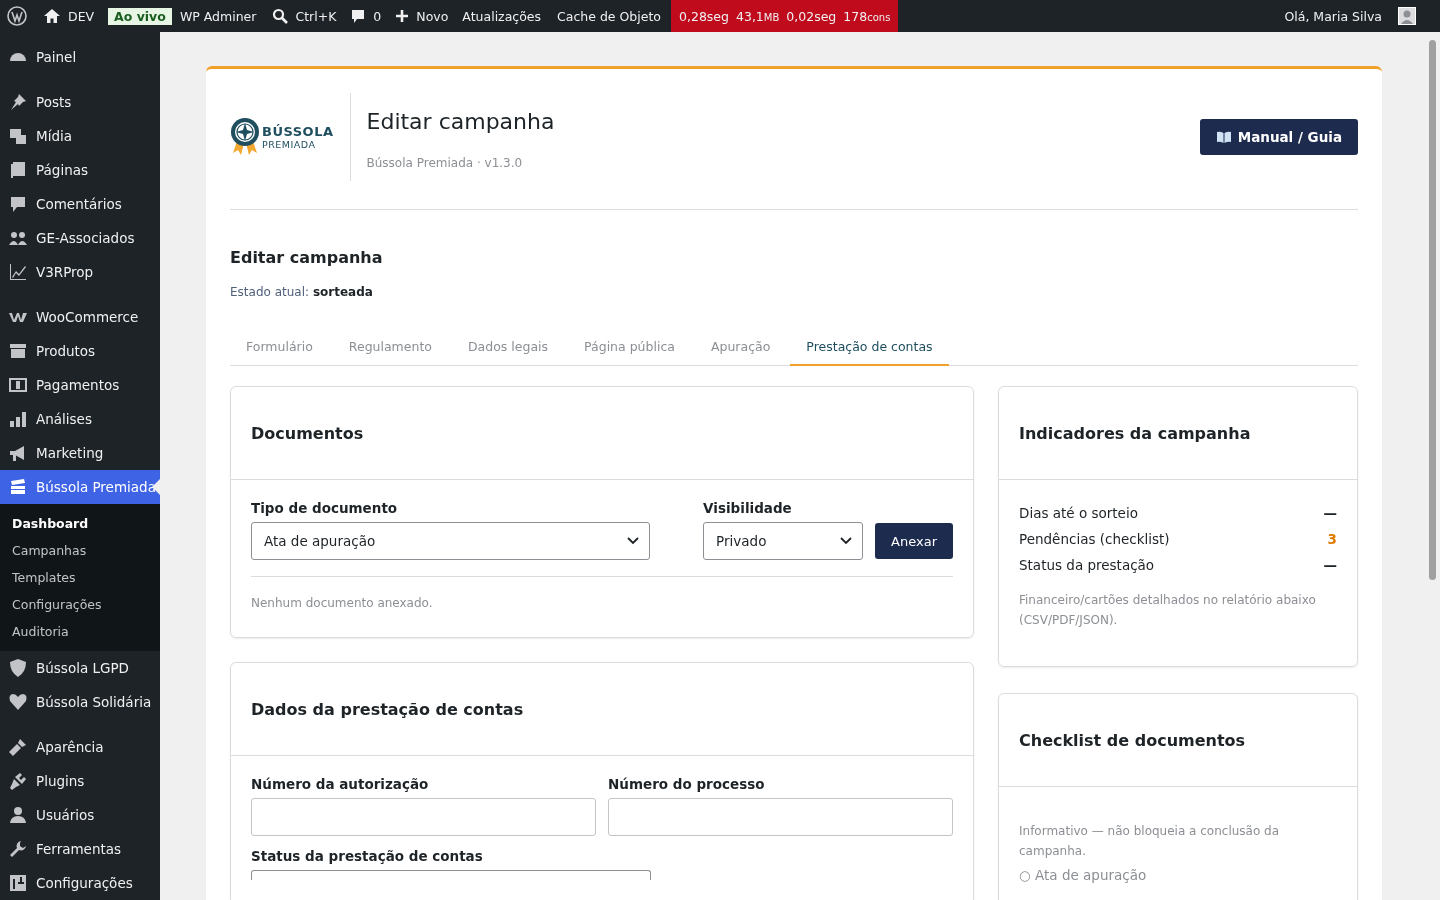 This screenshot has height=900, width=1440. Describe the element at coordinates (80, 781) in the screenshot. I see `sidebar-item: Plugins` at that location.